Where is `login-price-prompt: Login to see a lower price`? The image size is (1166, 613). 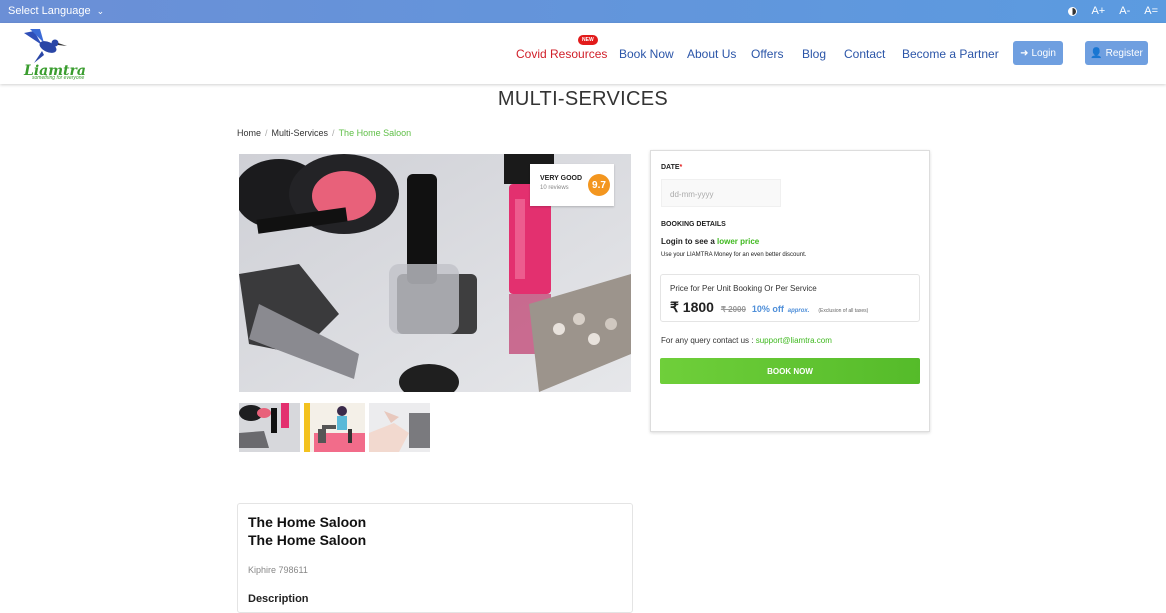
login-price-prompt: Login to see a lower price is located at coordinates (710, 241).